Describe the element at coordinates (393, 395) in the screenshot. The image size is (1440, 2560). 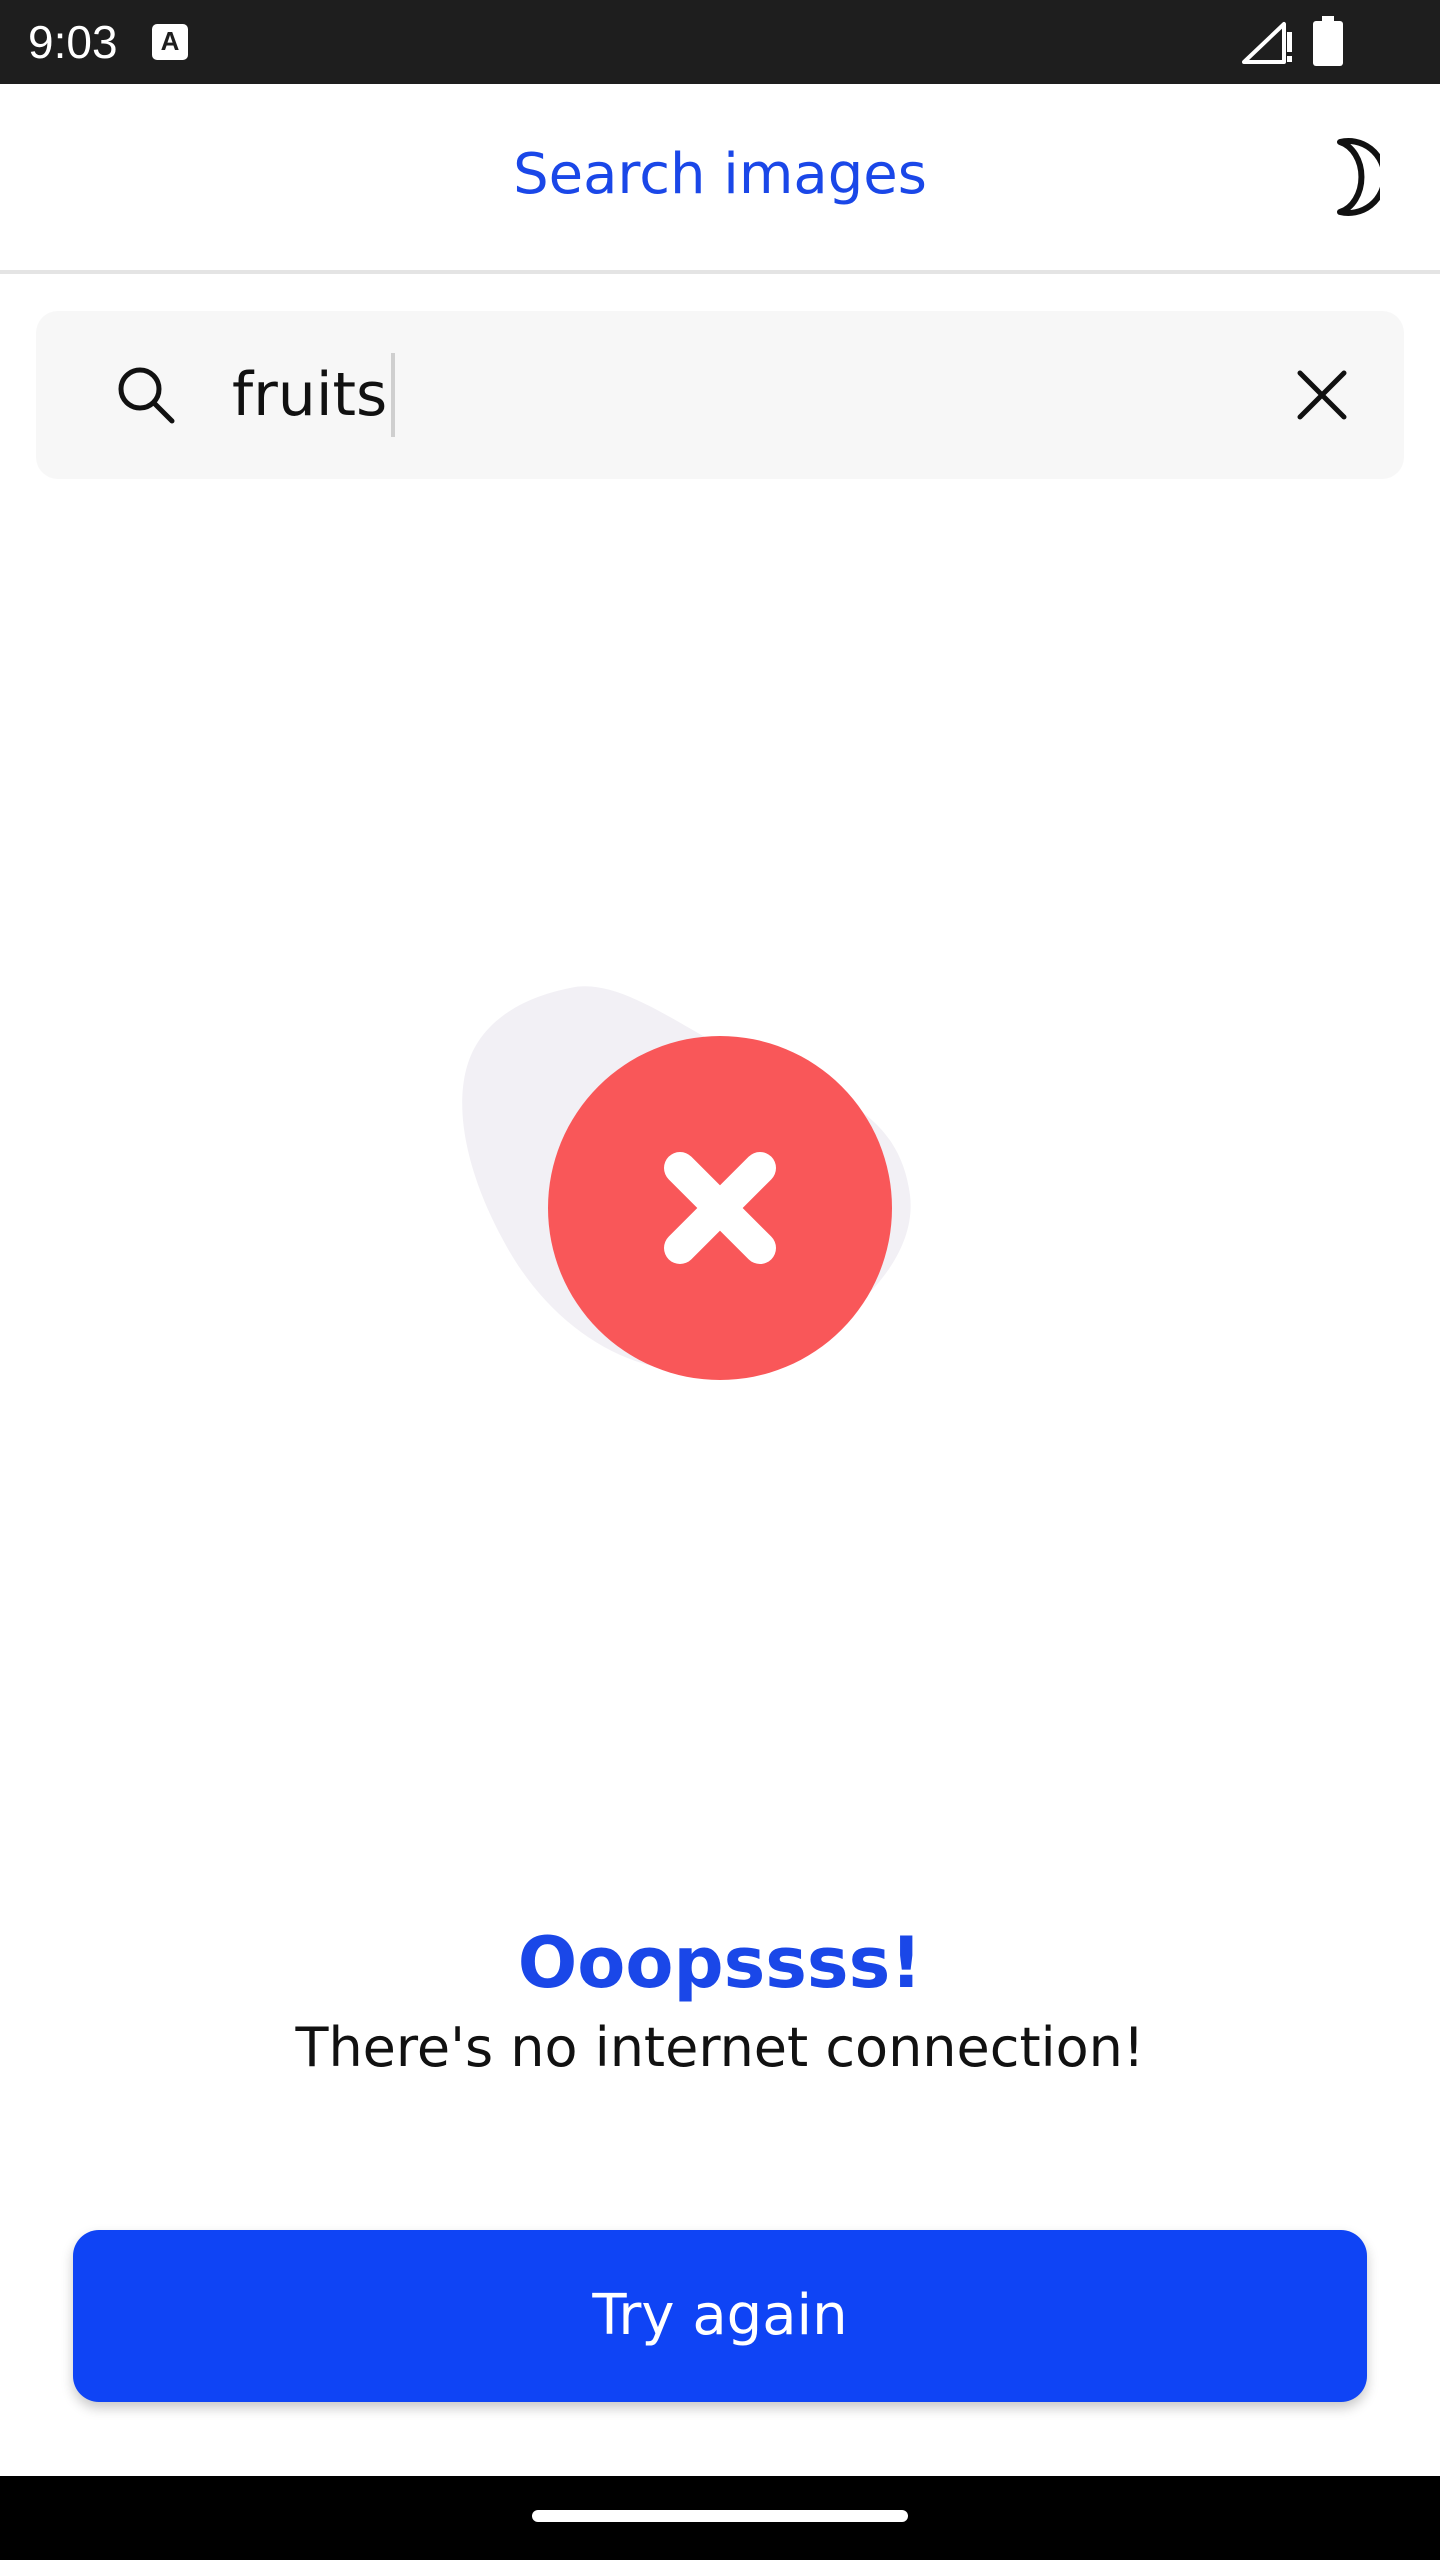
I see `text-caret` at that location.